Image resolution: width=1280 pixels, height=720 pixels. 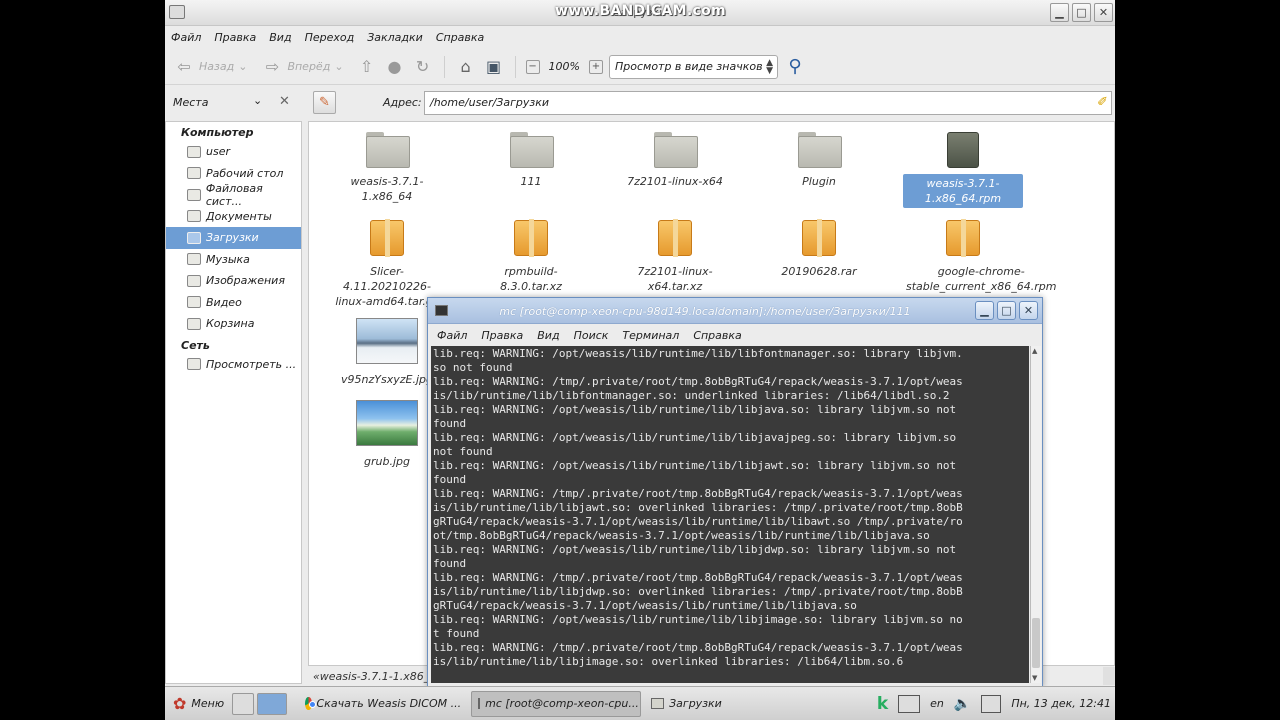 I want to click on terminal-line: found, so click(x=450, y=563).